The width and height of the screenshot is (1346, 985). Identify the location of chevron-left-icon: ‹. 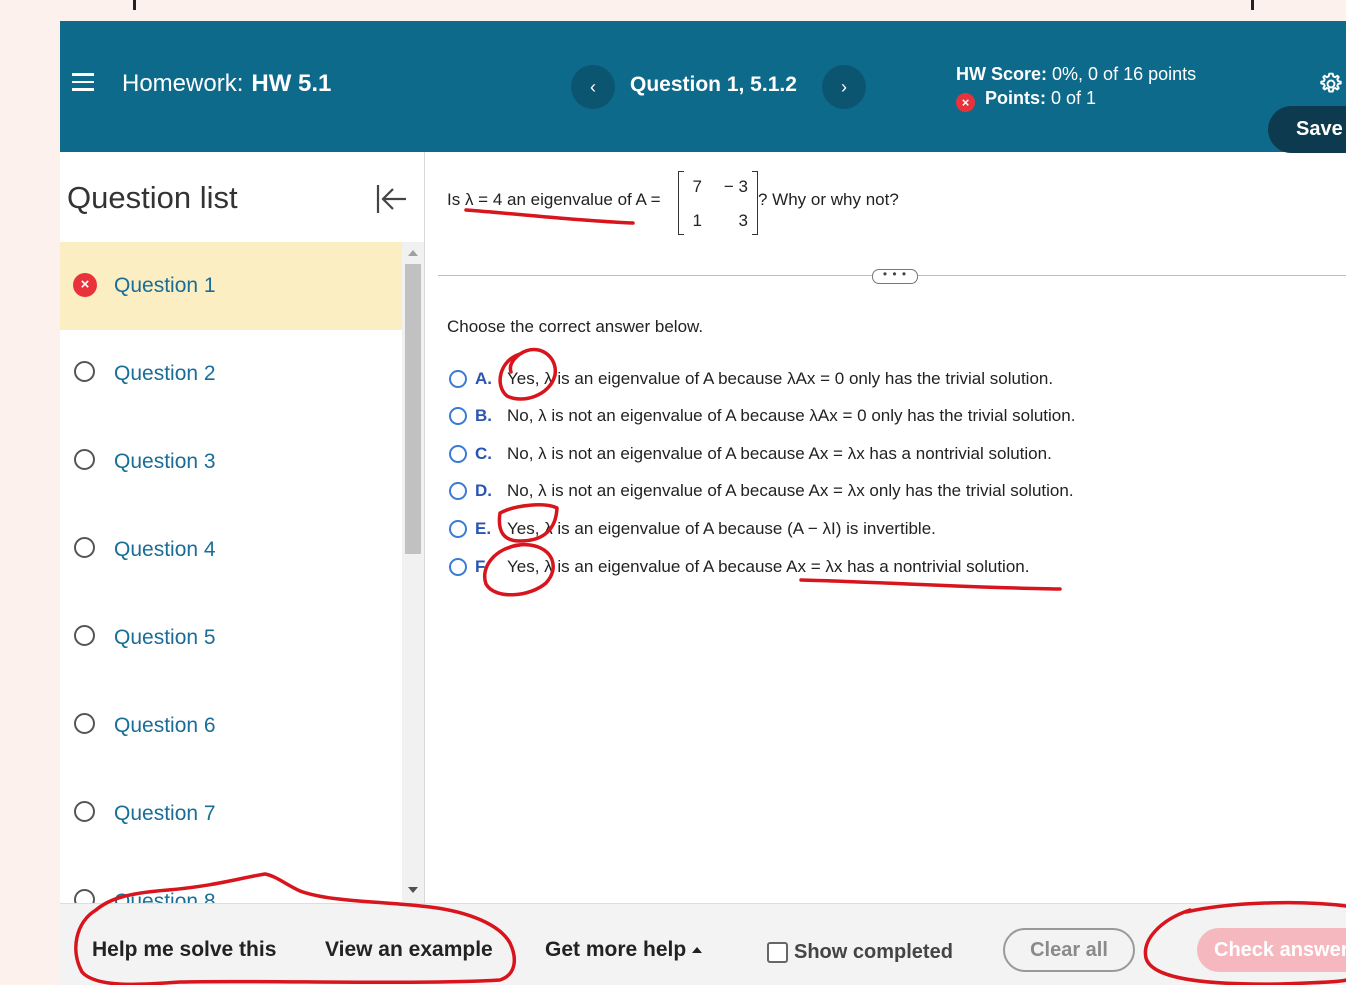
(593, 87).